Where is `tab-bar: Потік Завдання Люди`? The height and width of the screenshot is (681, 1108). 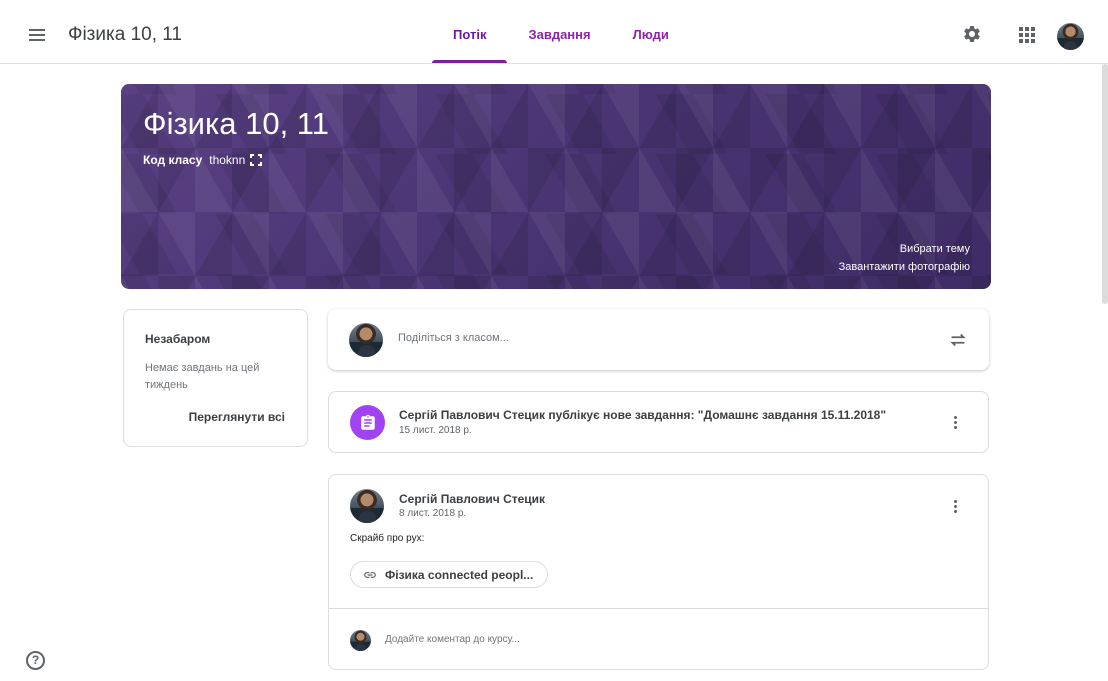
tab-bar: Потік Завдання Люди is located at coordinates (561, 32).